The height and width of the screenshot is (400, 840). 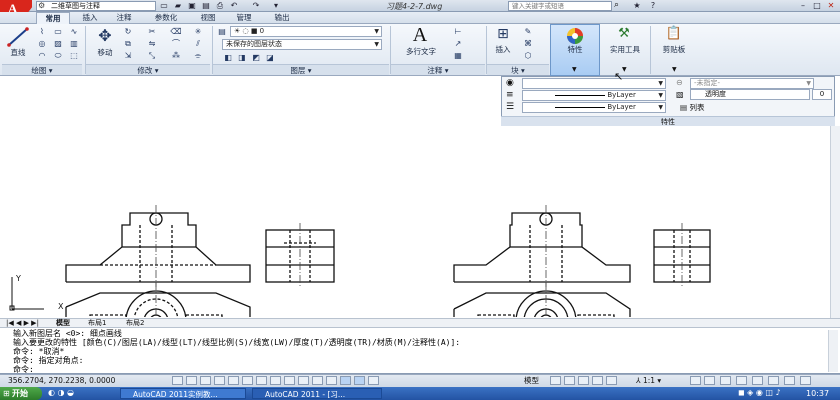 What do you see at coordinates (574, 69) in the screenshot?
I see `properties-expand-icon: ▼` at bounding box center [574, 69].